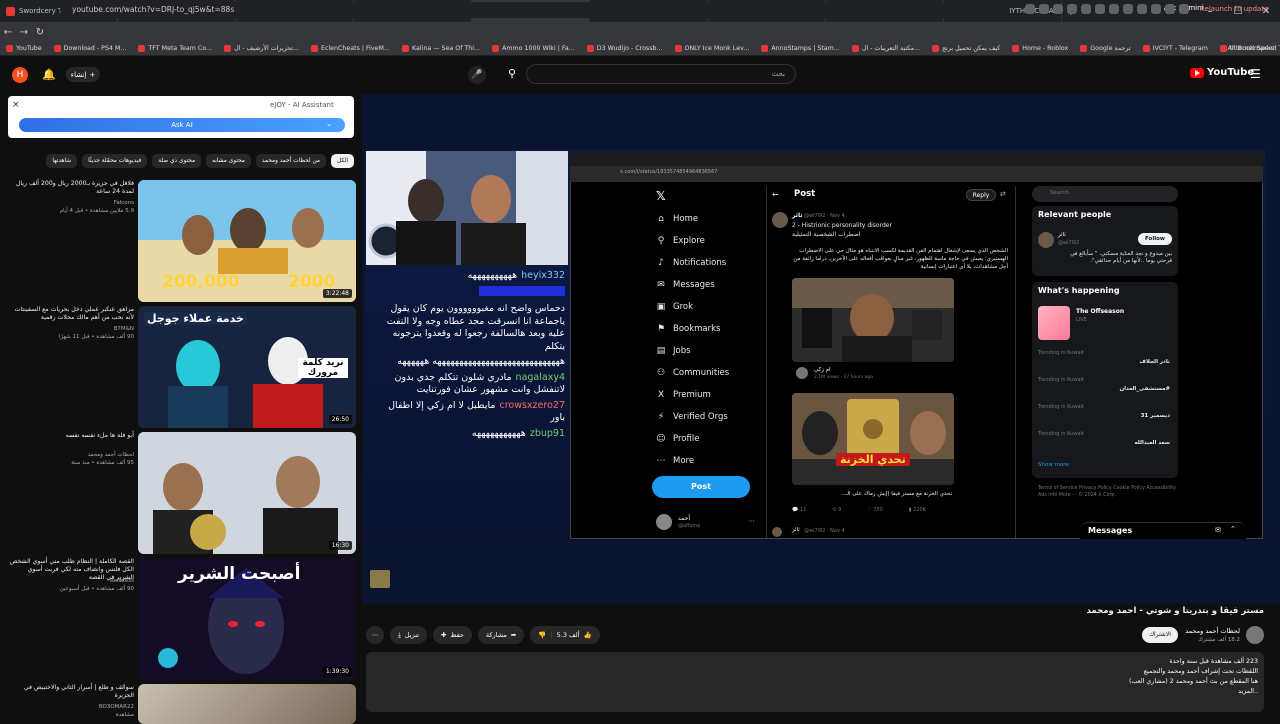 The image size is (1280, 724). I want to click on new-message-icon: ✉, so click(1218, 530).